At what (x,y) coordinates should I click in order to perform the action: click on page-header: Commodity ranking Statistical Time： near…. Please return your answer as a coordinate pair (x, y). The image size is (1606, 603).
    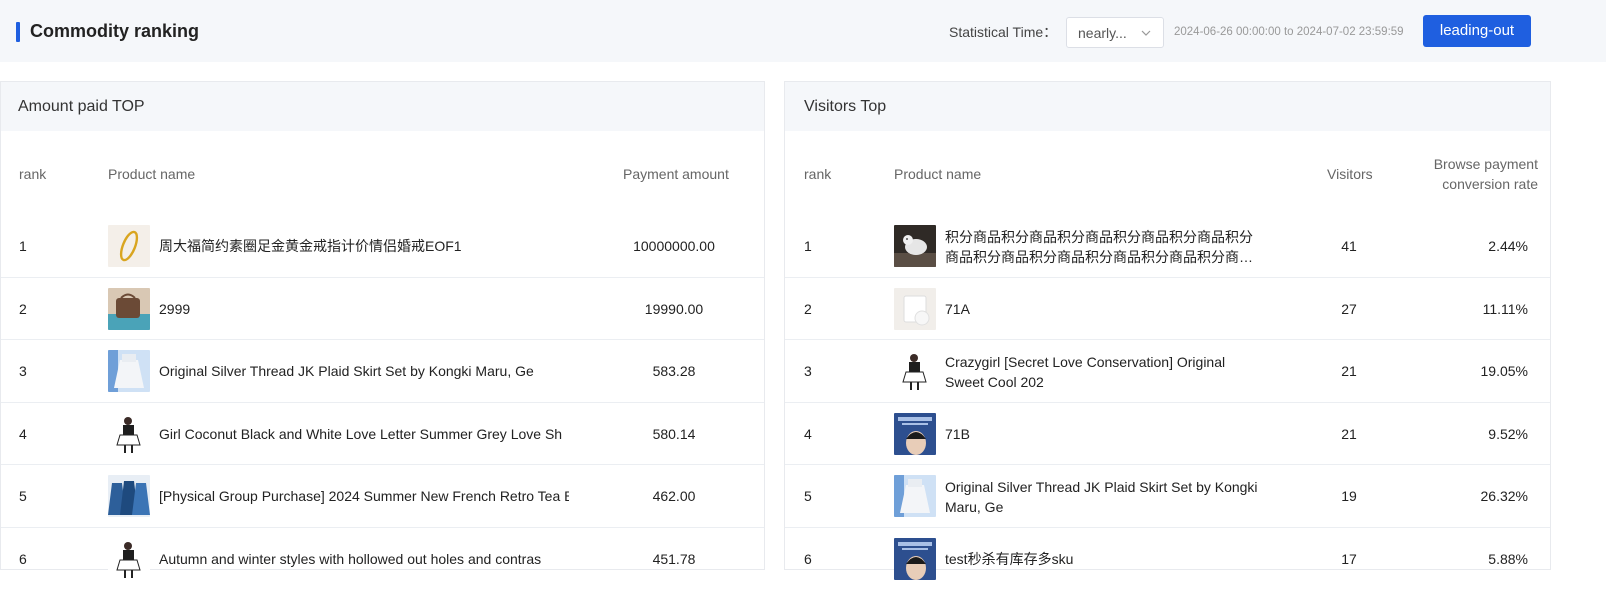
    Looking at the image, I should click on (803, 31).